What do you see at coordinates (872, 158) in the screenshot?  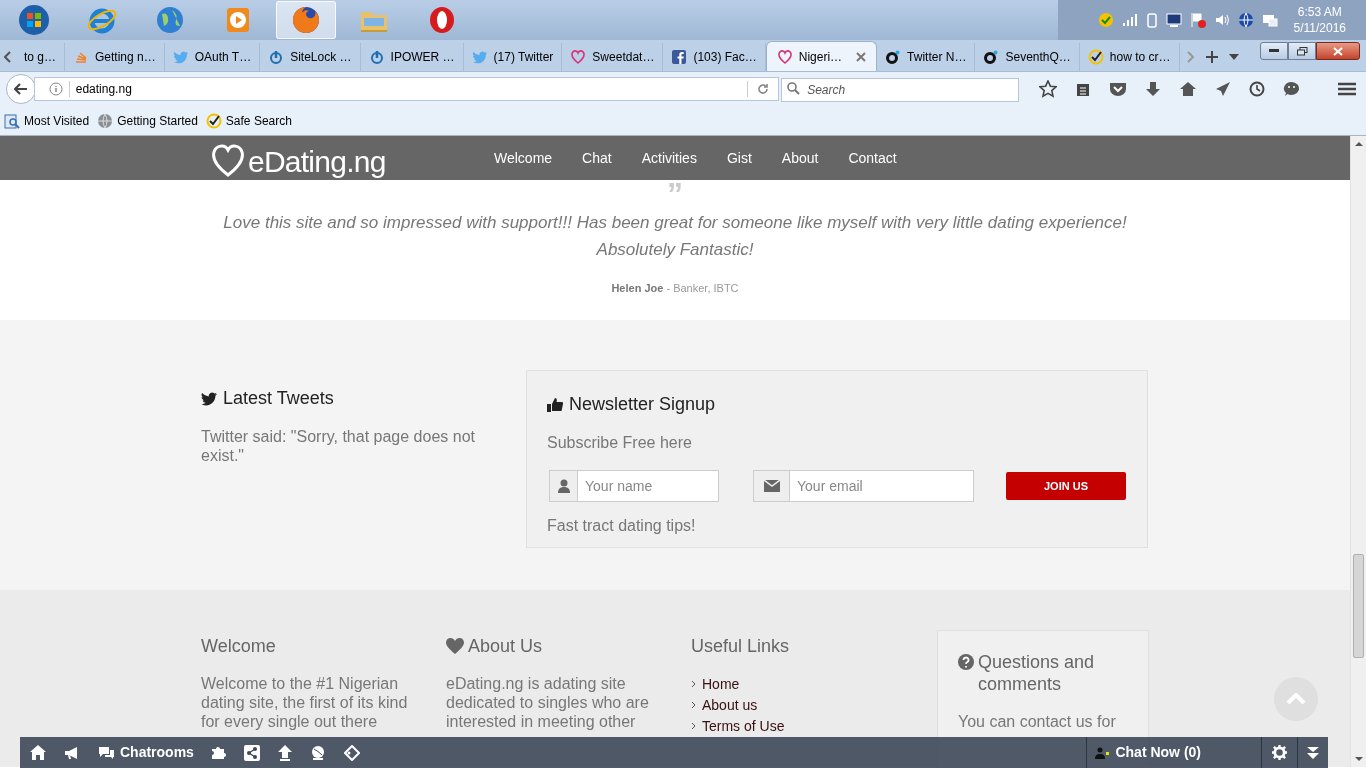 I see `nav-link: Contact` at bounding box center [872, 158].